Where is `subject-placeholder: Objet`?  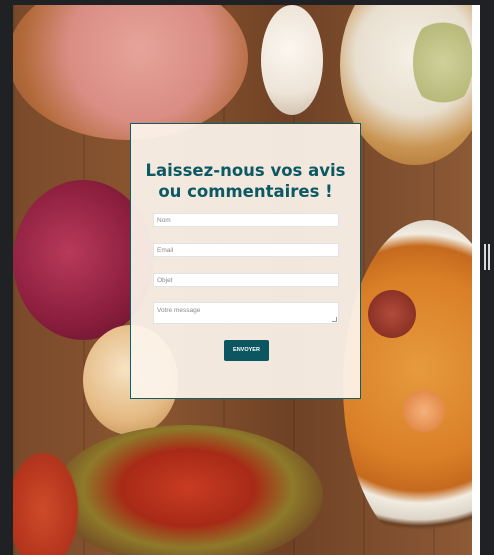 subject-placeholder: Objet is located at coordinates (165, 280).